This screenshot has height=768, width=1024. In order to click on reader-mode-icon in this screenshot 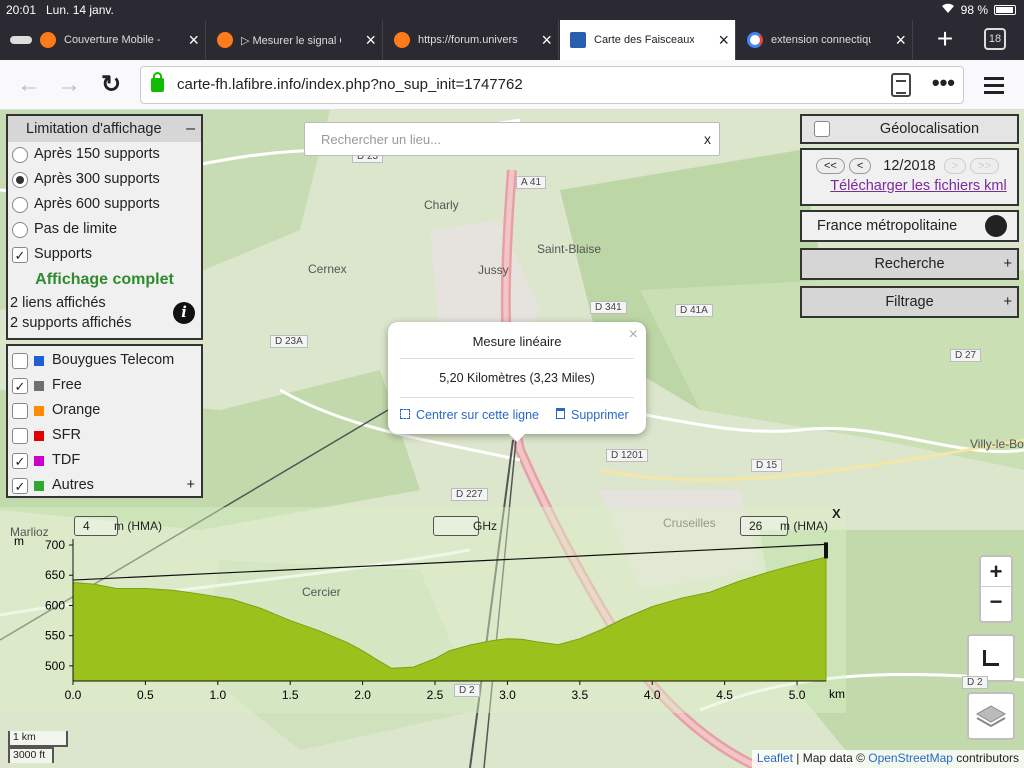, I will do `click(901, 85)`.